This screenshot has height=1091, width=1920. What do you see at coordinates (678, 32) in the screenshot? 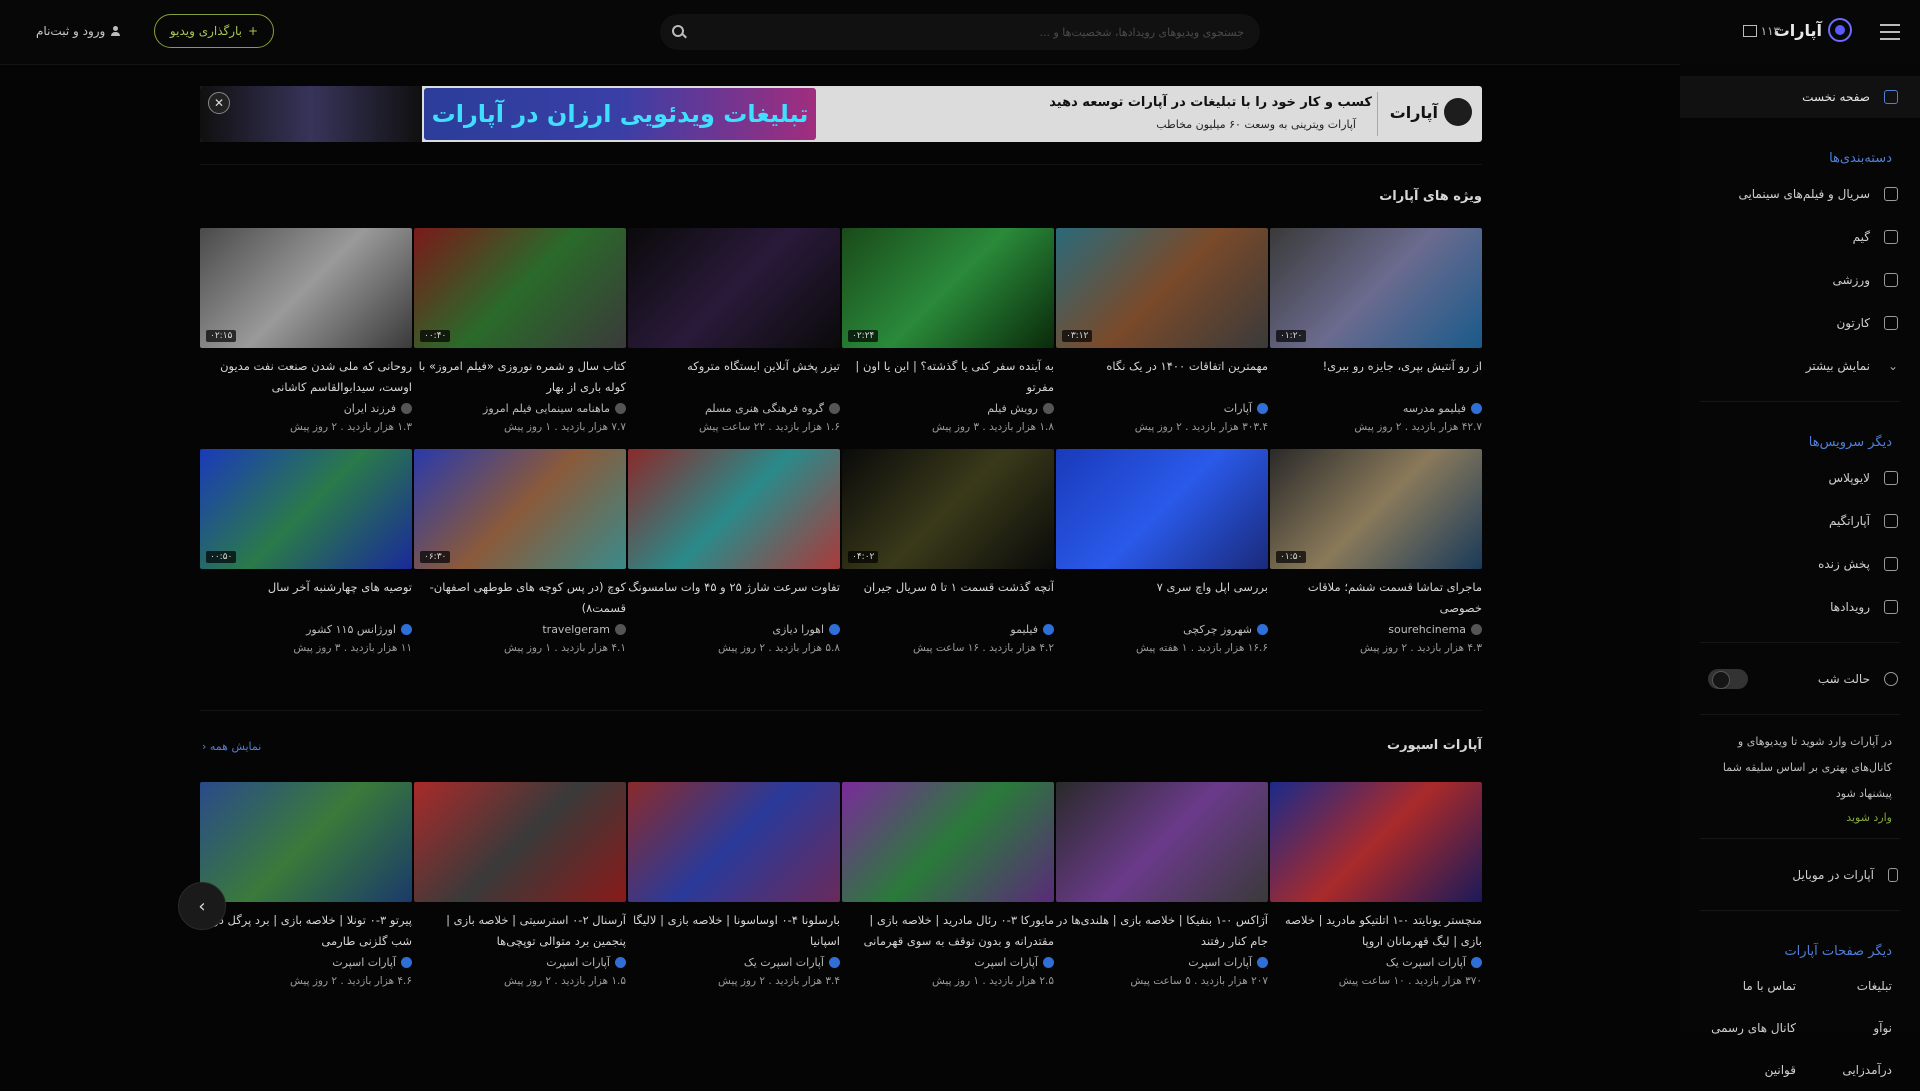
I see `search-icon` at bounding box center [678, 32].